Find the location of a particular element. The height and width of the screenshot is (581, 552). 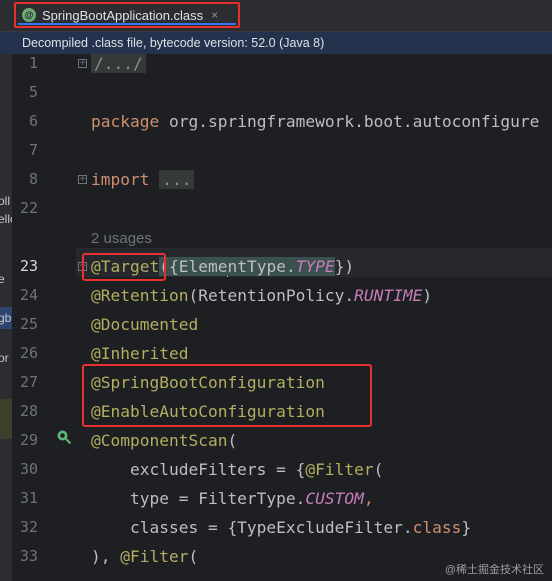

code-line: classes = {TypeExcludeFilter.class} is located at coordinates (281, 527).